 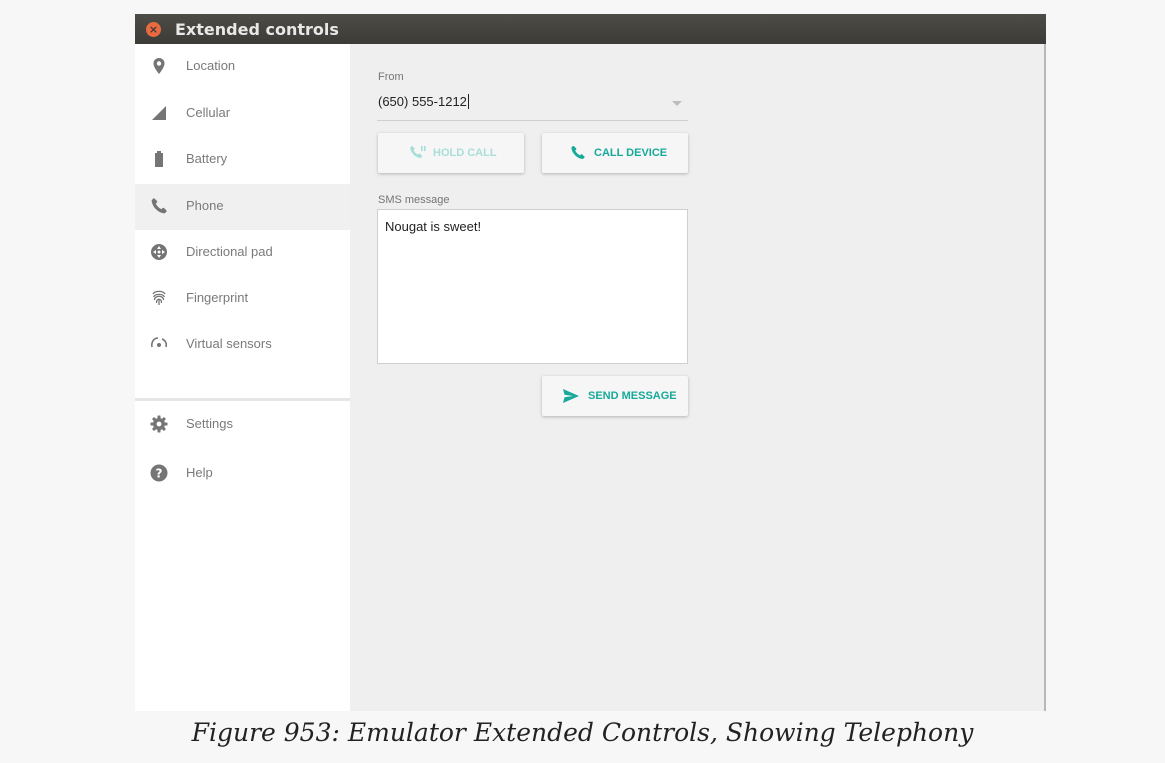 I want to click on help-icon: ?, so click(x=159, y=473).